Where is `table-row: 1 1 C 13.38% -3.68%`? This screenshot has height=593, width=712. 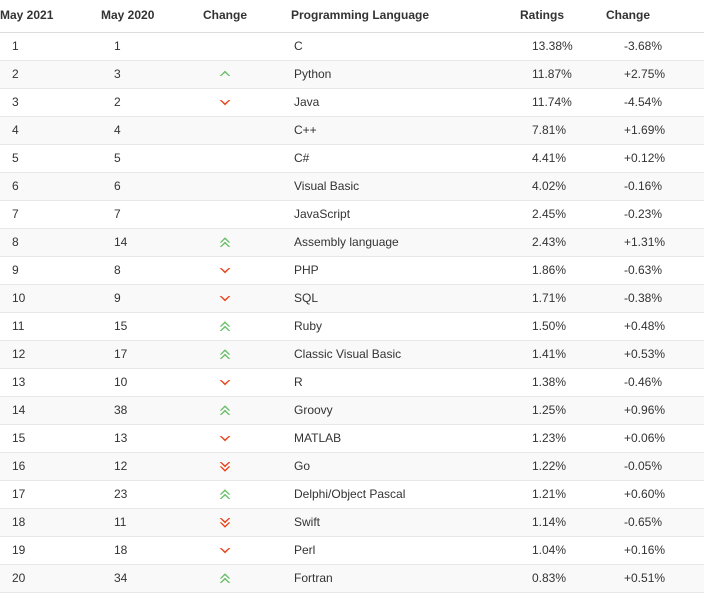 table-row: 1 1 C 13.38% -3.68% is located at coordinates (352, 46).